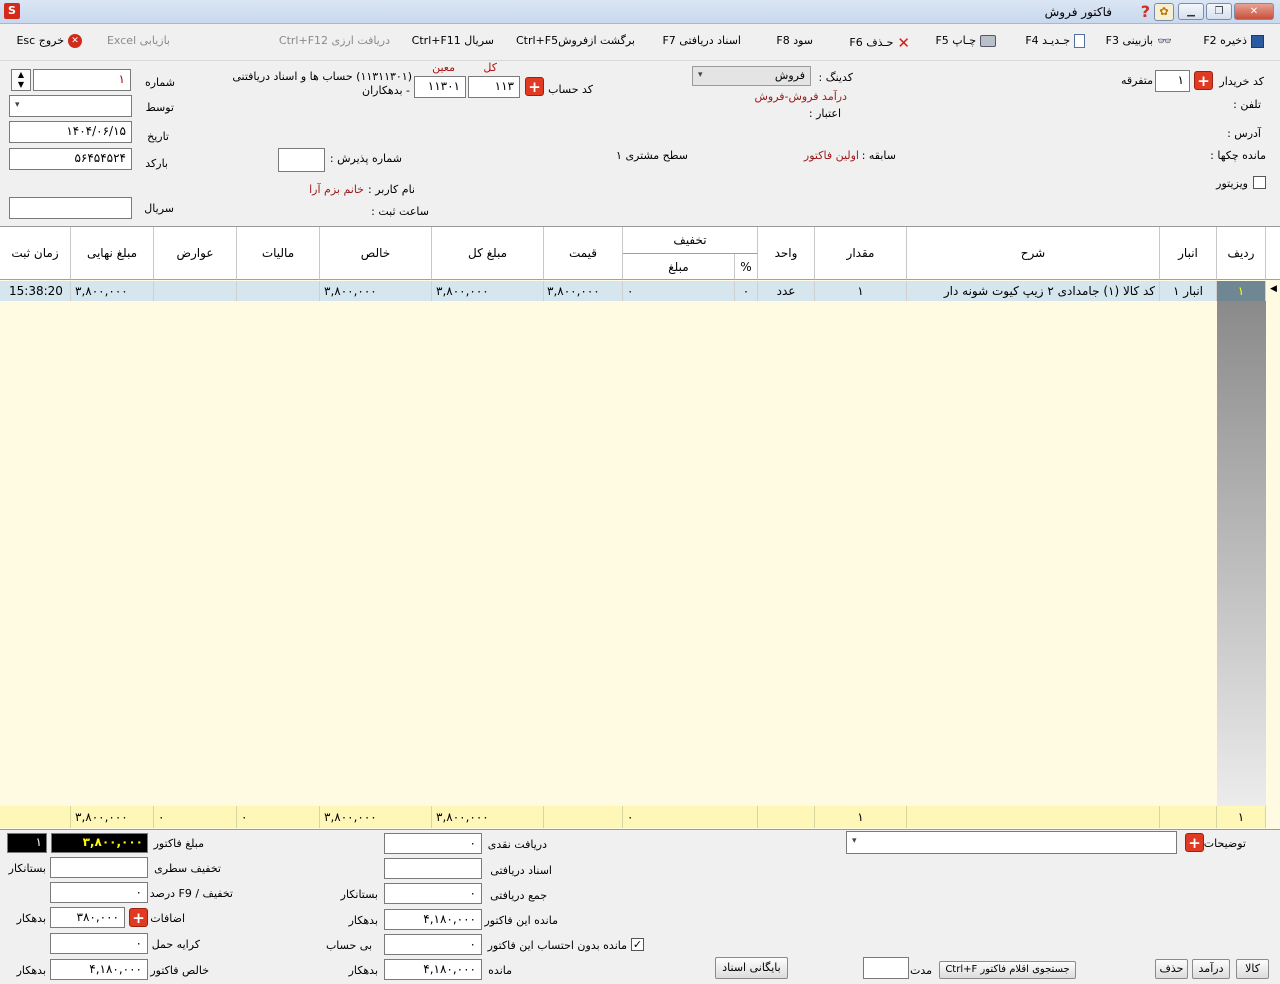 The height and width of the screenshot is (984, 1280). I want to click on coding-select: فروش ▾, so click(751, 76).